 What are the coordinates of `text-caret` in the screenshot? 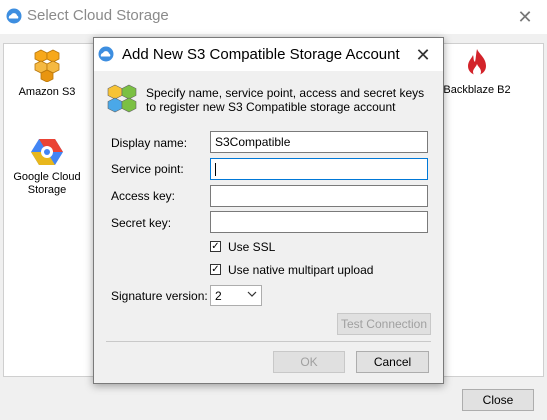 It's located at (215, 170).